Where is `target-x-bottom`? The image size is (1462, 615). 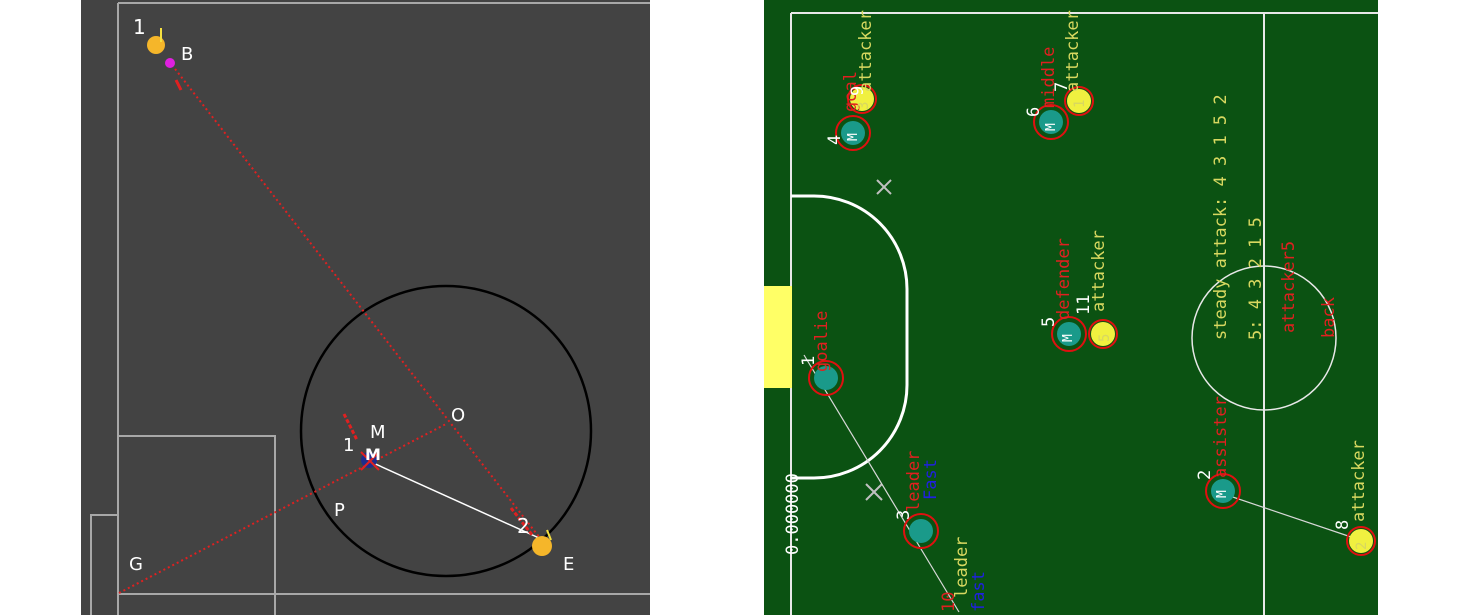
target-x-bottom is located at coordinates (874, 492).